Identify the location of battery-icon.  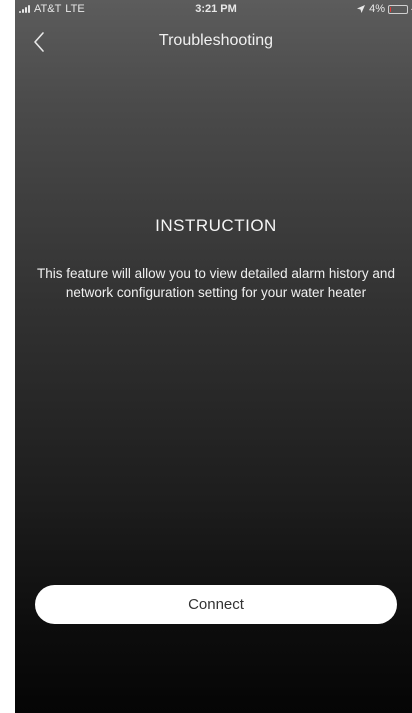
(398, 9).